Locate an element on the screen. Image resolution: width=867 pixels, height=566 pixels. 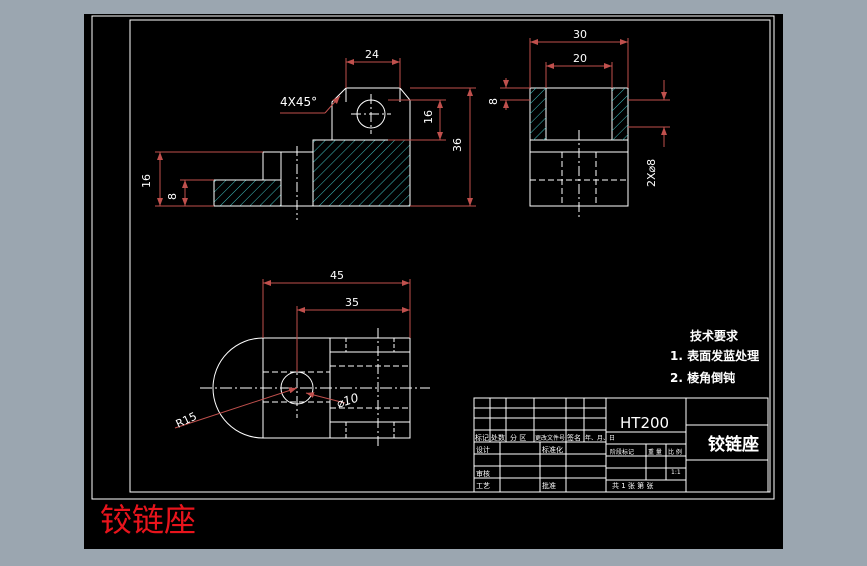
hdr-date: 年、月、日 is located at coordinates (600, 438).